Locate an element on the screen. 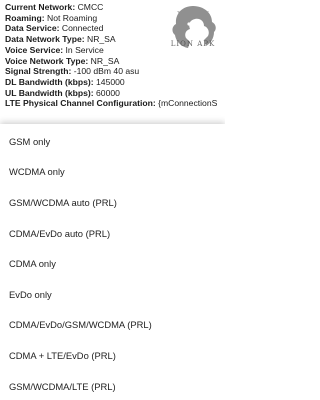  network-mode-option: GSM/WCDMA/LTE (PRL) is located at coordinates (112, 385).